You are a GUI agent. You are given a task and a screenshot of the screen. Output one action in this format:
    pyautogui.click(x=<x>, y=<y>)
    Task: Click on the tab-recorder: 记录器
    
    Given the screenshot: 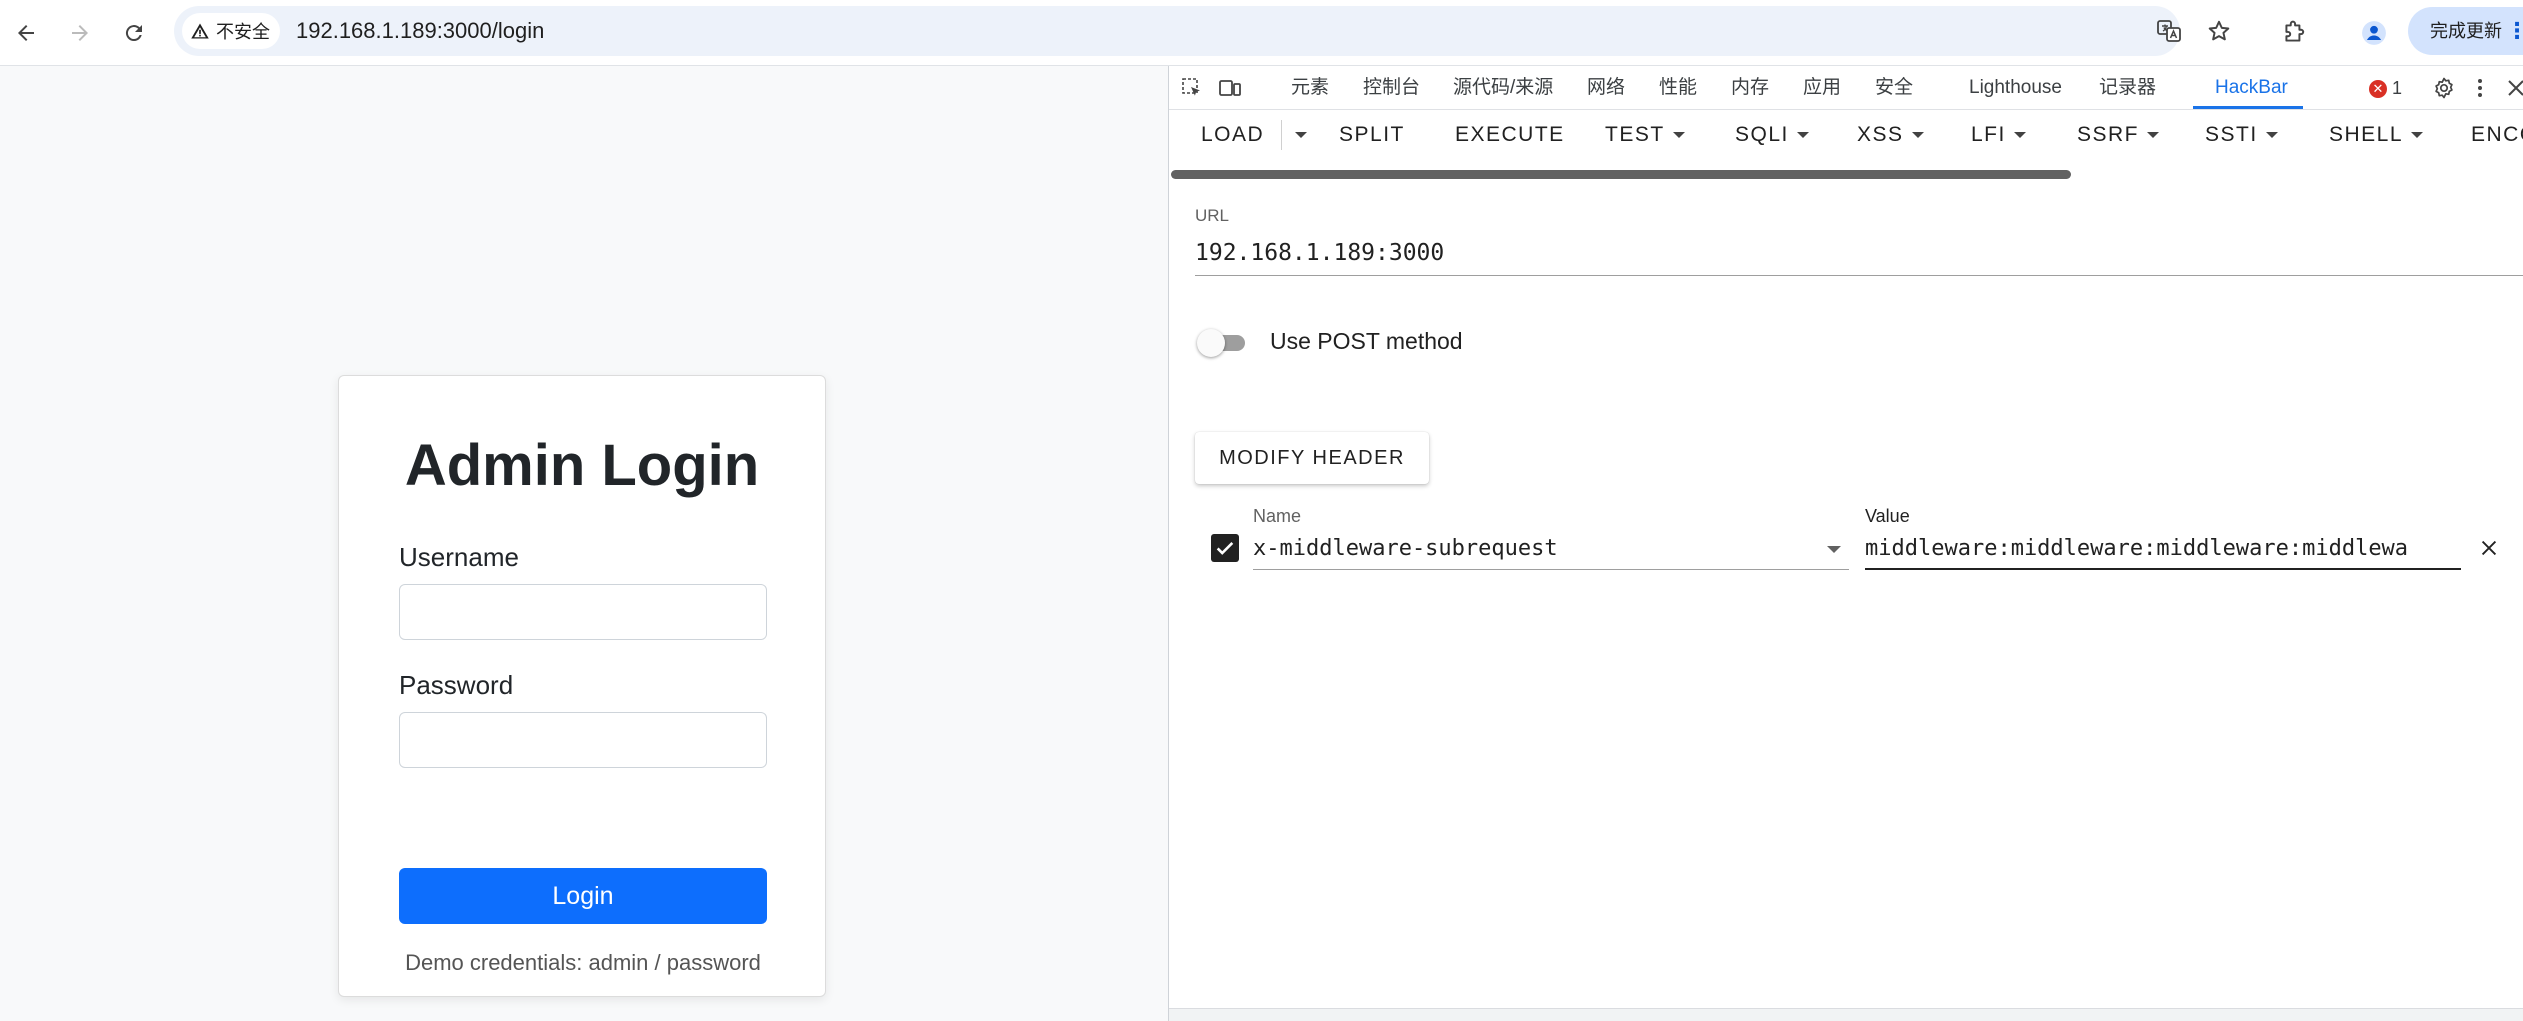 What is the action you would take?
    pyautogui.click(x=2127, y=88)
    